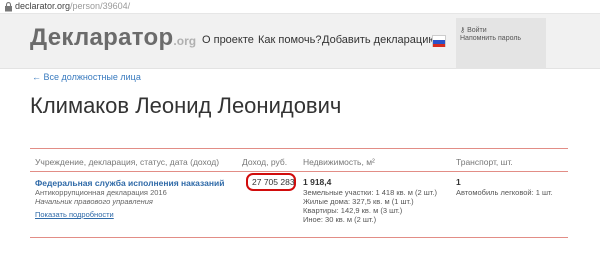  I want to click on nav-about: О проекте, so click(228, 40).